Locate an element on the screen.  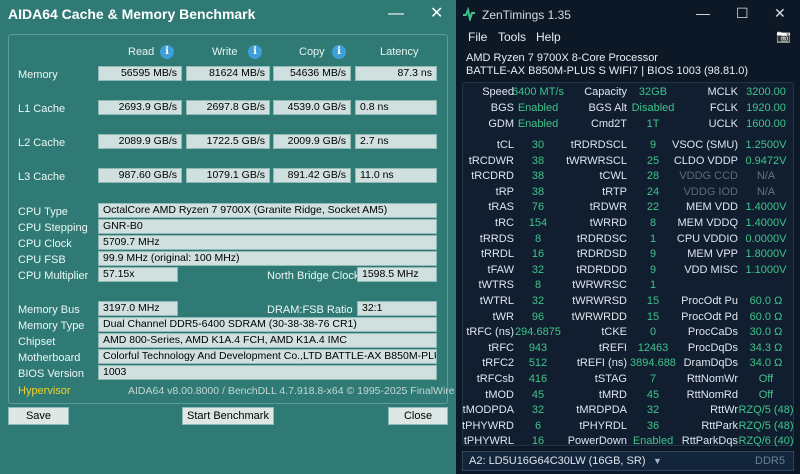
timing-value: 3894.688 is located at coordinates (653, 363).